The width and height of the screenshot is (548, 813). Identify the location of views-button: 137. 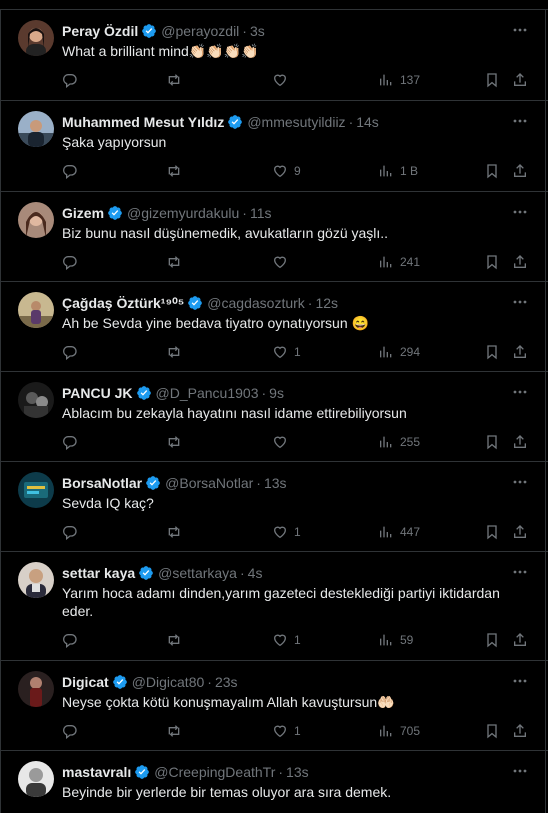
(399, 80).